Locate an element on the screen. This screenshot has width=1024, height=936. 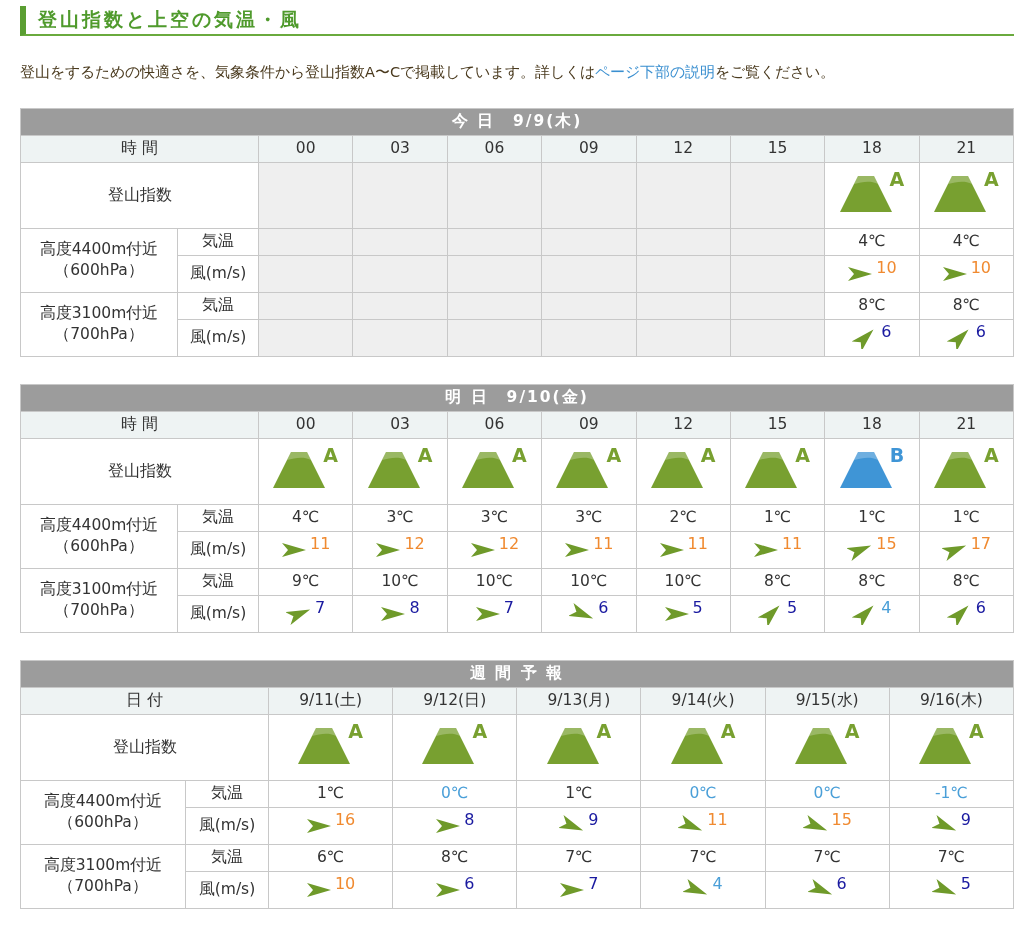
temperature-value: 9℃ is located at coordinates (305, 582).